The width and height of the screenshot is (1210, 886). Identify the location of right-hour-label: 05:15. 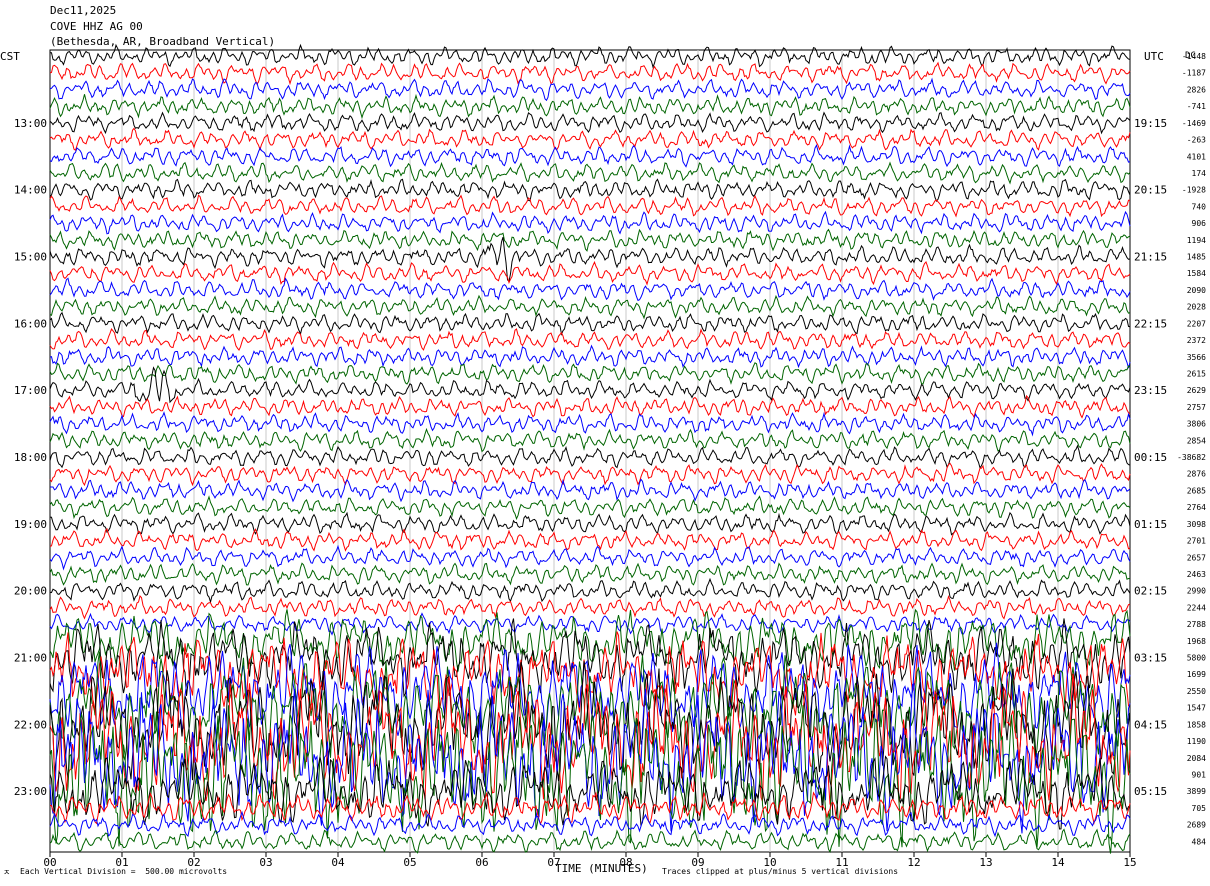
(1150, 791).